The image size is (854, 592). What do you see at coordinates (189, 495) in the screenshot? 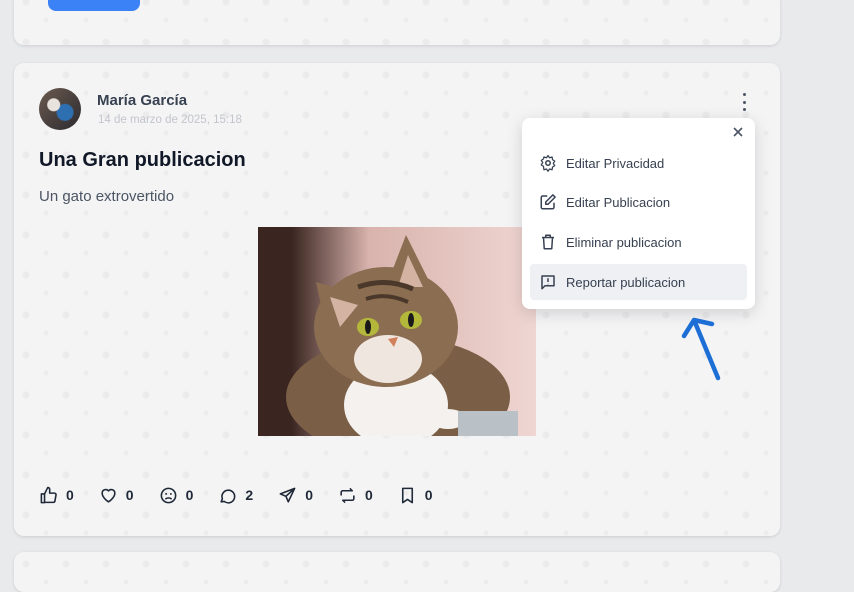
I see `sad-count: 0` at bounding box center [189, 495].